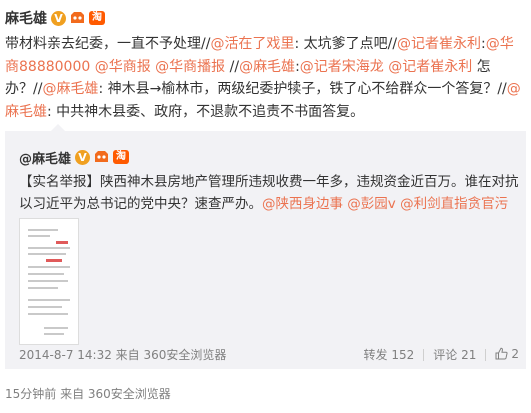  Describe the element at coordinates (45, 157) in the screenshot. I see `original-author-link: @麻毛雄` at that location.